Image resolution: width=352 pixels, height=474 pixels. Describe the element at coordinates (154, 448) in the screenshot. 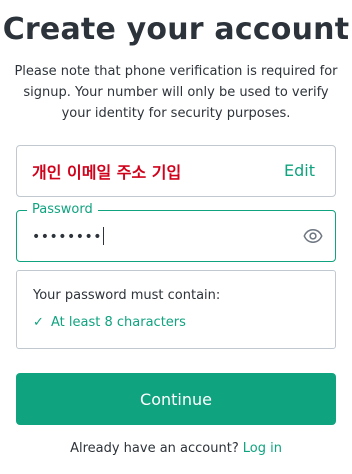

I see `login-prompt-text: Already have an account?` at that location.